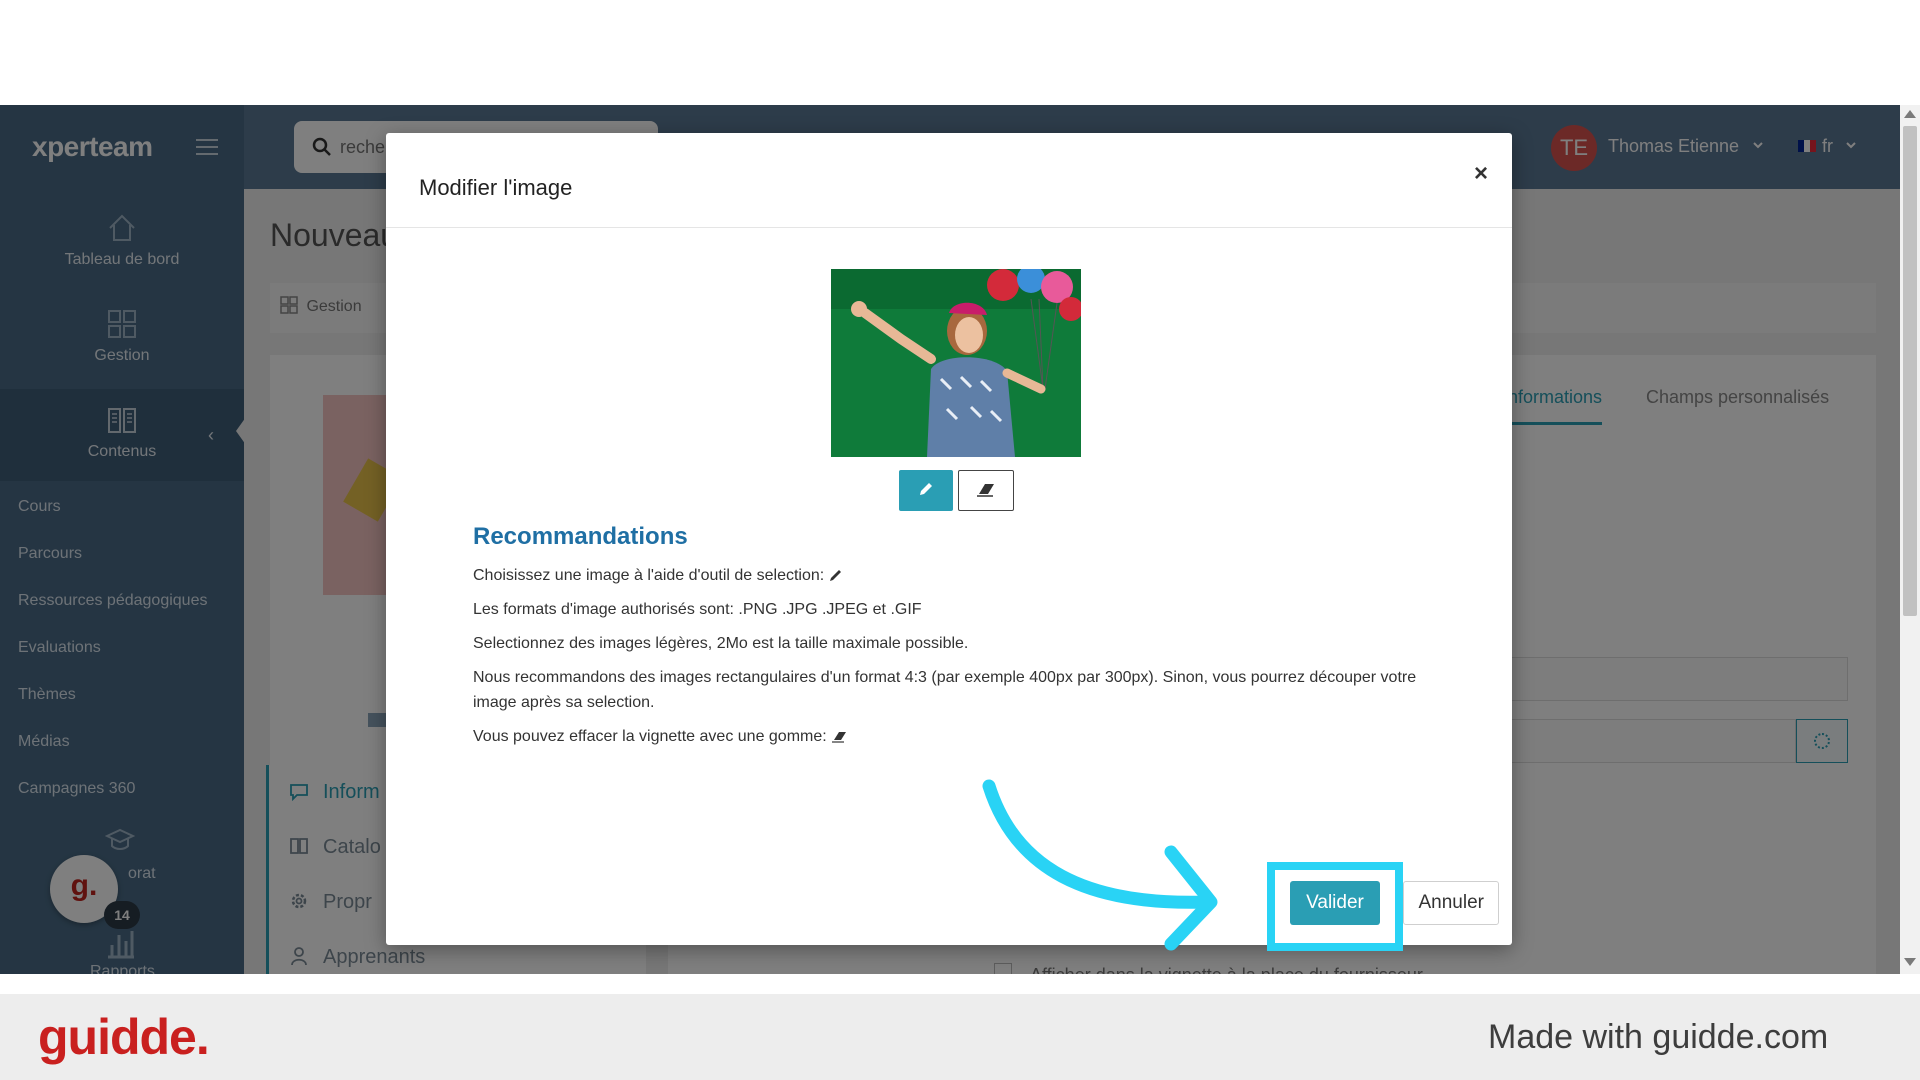  What do you see at coordinates (949, 227) in the screenshot?
I see `modal-divider` at bounding box center [949, 227].